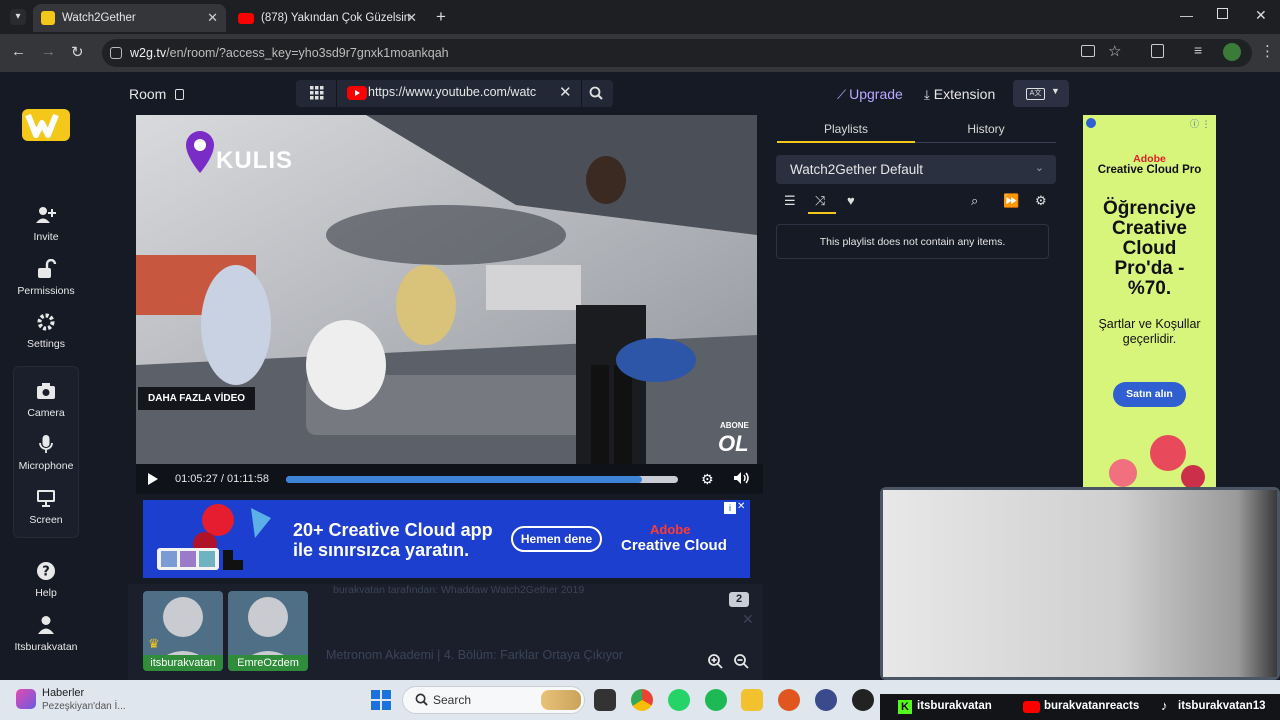 Image resolution: width=1280 pixels, height=720 pixels. Describe the element at coordinates (157, 94) in the screenshot. I see `room-title: Room` at that location.